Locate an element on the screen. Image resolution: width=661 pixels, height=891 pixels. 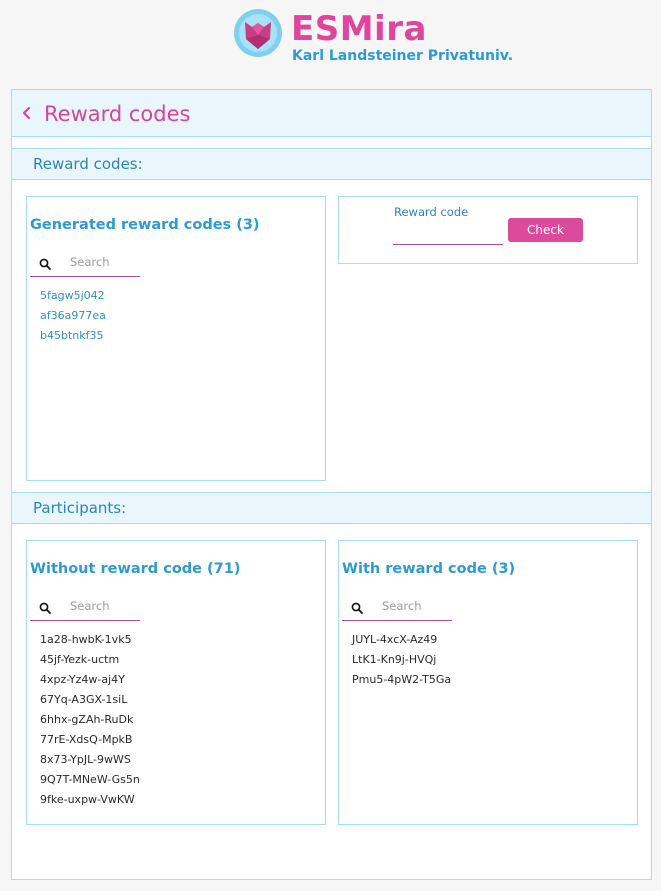
list-item: b45btnkf35 is located at coordinates (73, 336).